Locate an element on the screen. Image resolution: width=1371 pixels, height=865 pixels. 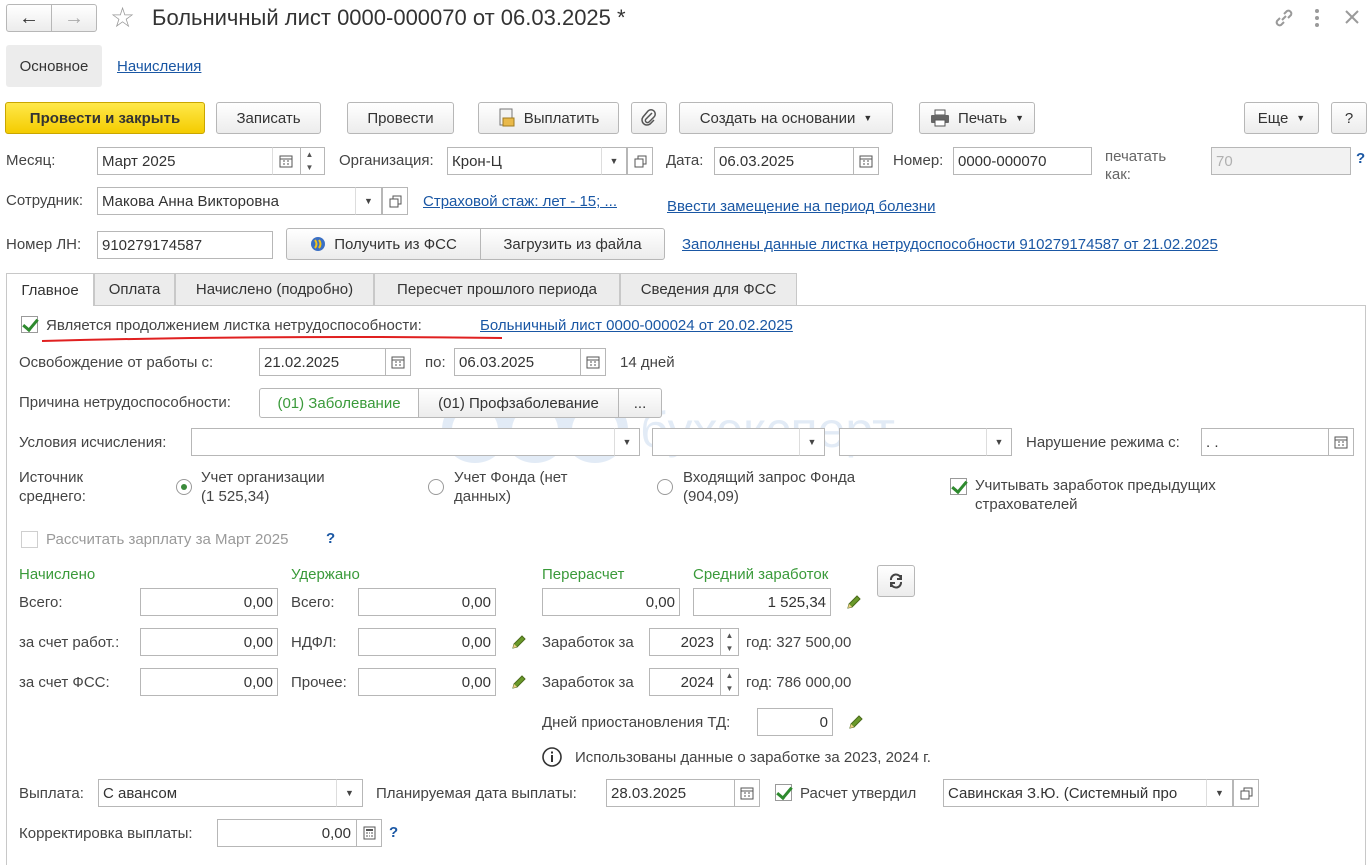
tab-previous-period: Пересчет прошлого периода is located at coordinates (497, 289).